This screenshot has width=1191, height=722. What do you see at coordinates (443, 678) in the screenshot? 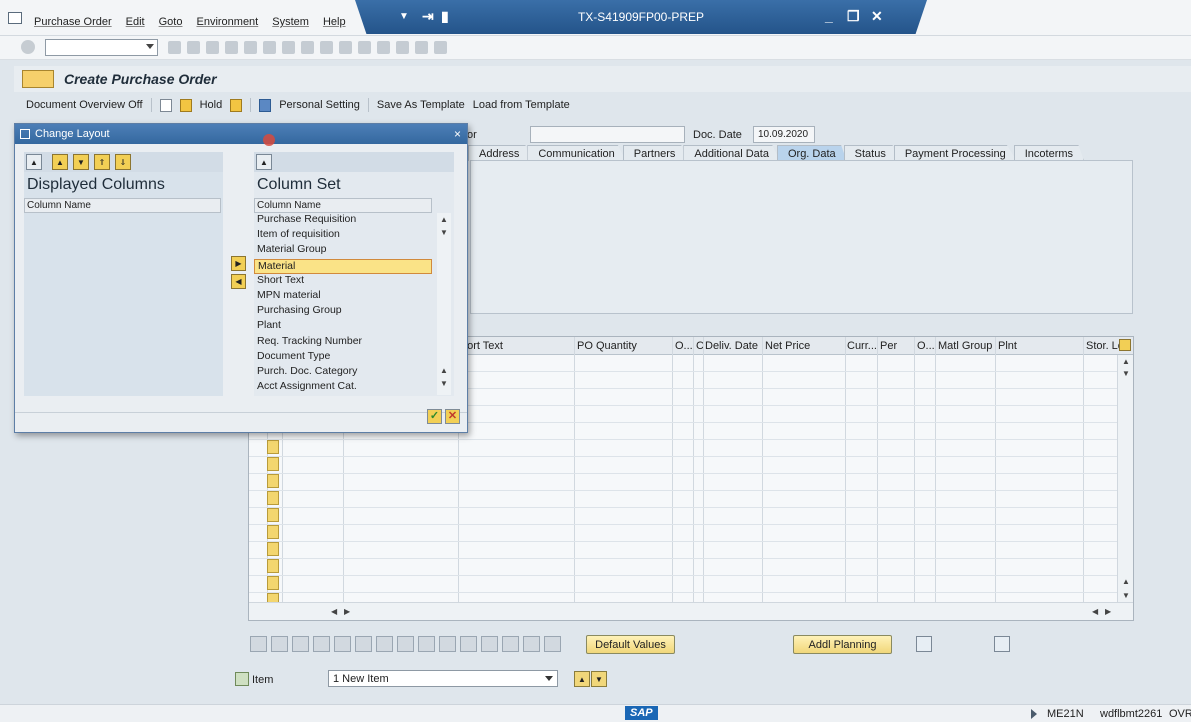
I see `item-select: 1 New Item` at bounding box center [443, 678].